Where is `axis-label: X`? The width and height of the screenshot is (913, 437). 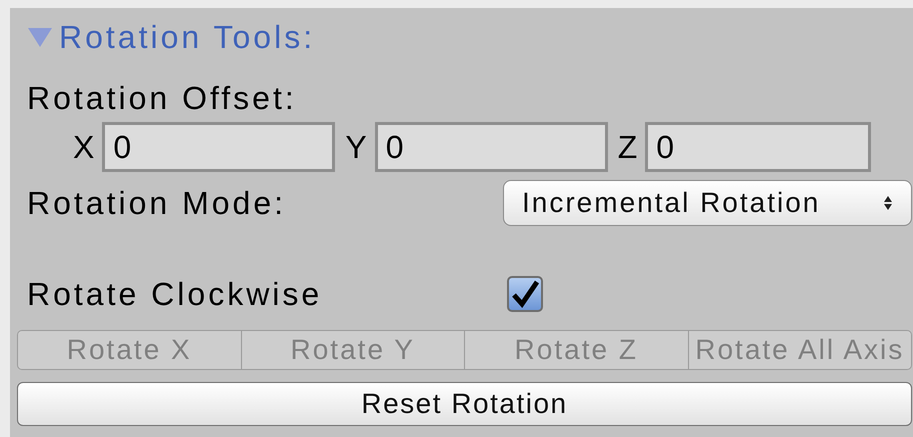 axis-label: X is located at coordinates (83, 147).